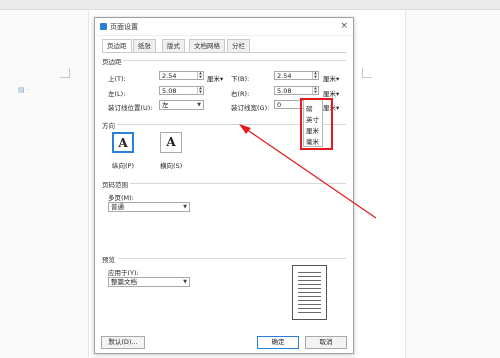 Image resolution: width=500 pixels, height=358 pixels. What do you see at coordinates (240, 94) in the screenshot?
I see `right-margin-label: 右(R):` at bounding box center [240, 94].